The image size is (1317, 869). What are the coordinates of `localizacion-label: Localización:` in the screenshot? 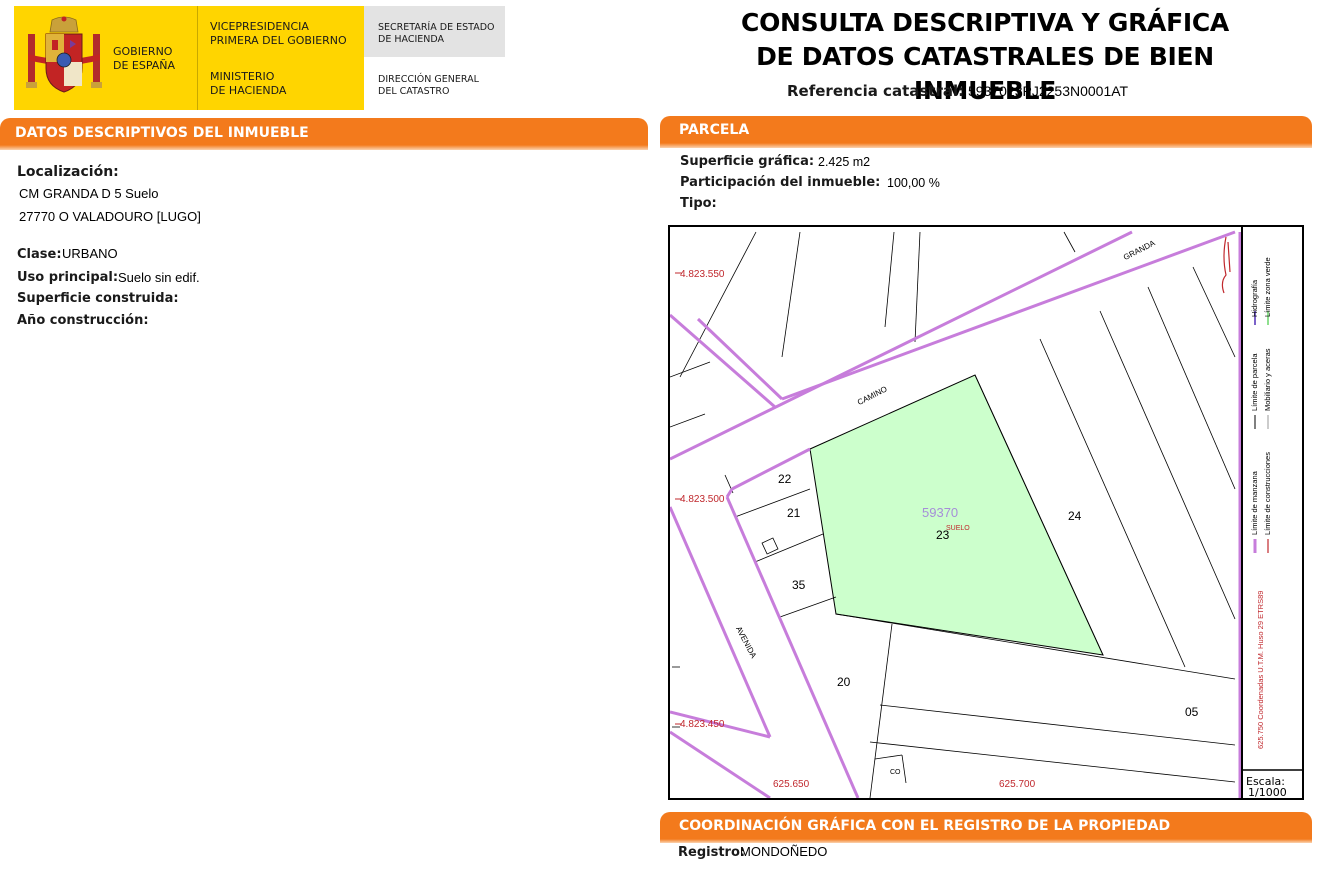 It's located at (68, 172).